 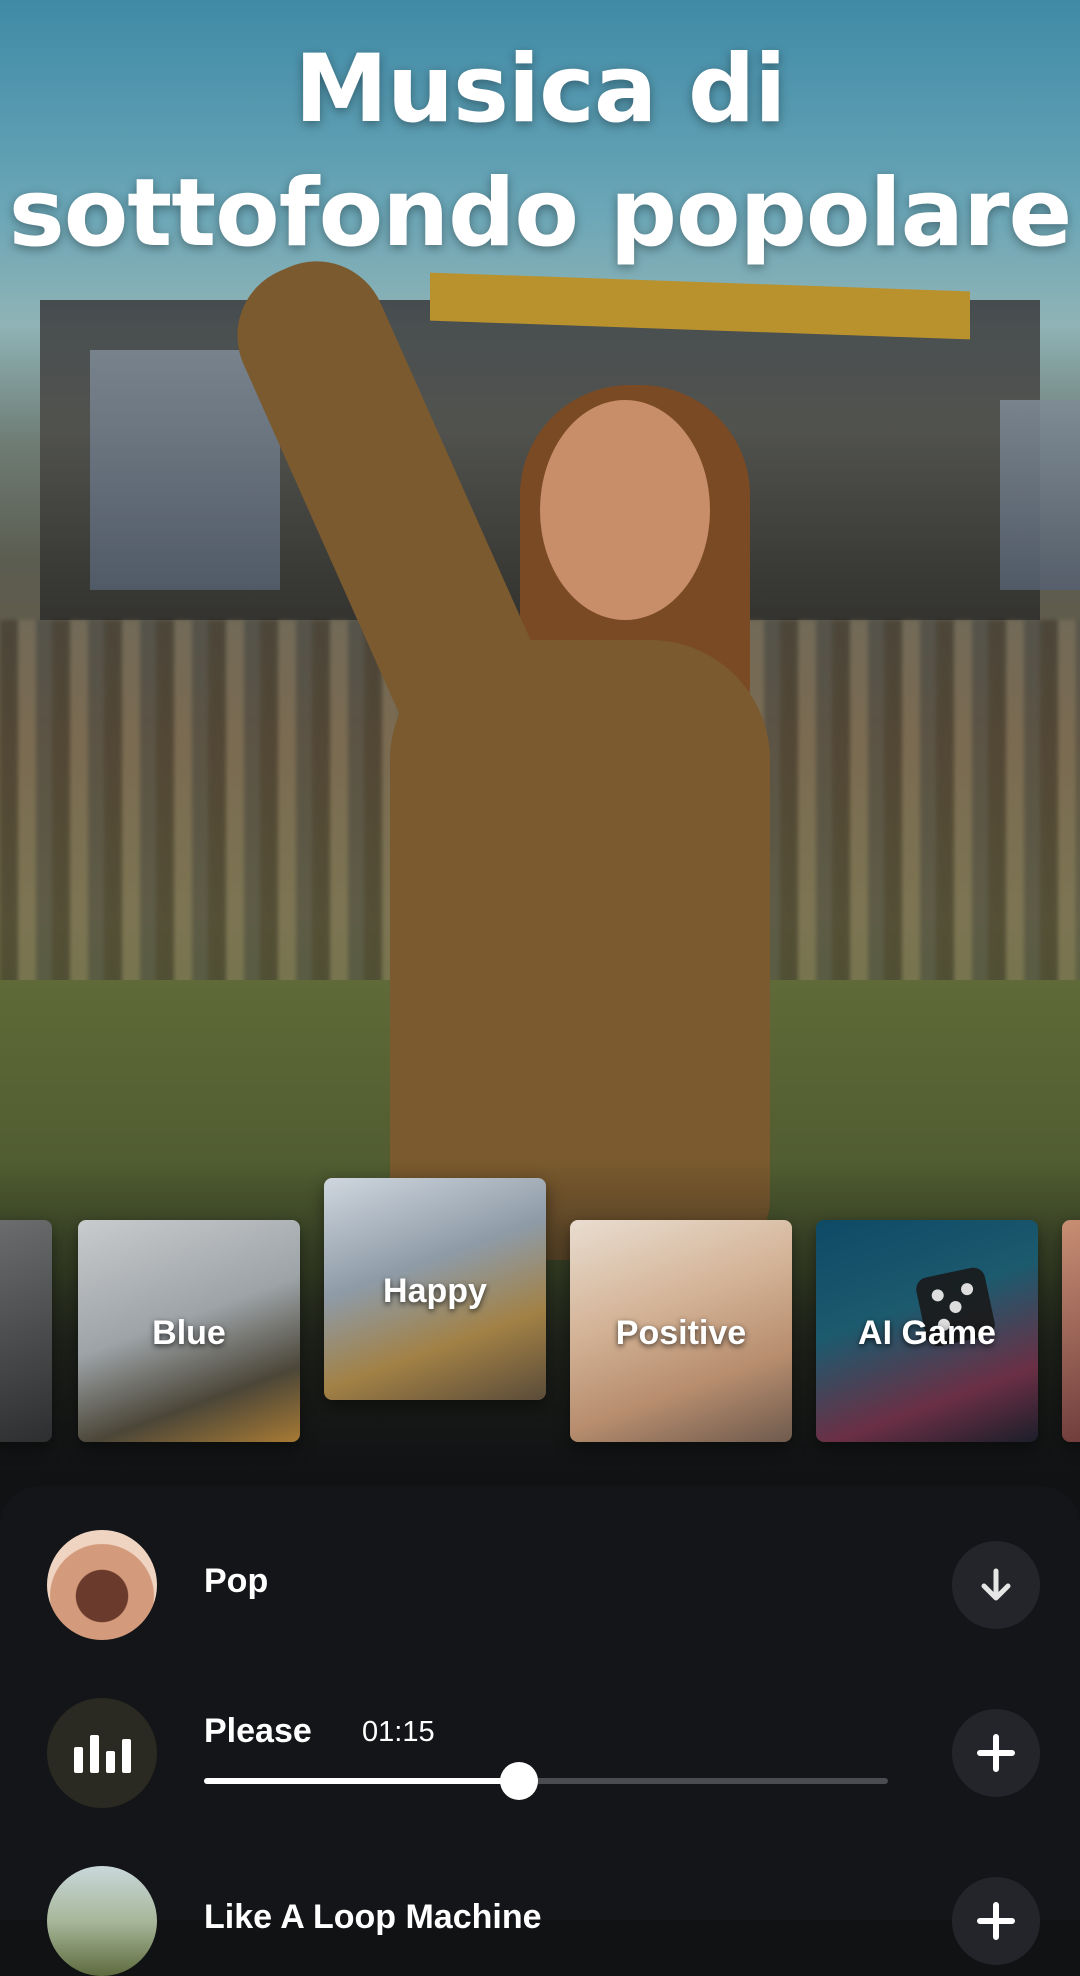 What do you see at coordinates (540, 1585) in the screenshot?
I see `track-row-pop: Pop` at bounding box center [540, 1585].